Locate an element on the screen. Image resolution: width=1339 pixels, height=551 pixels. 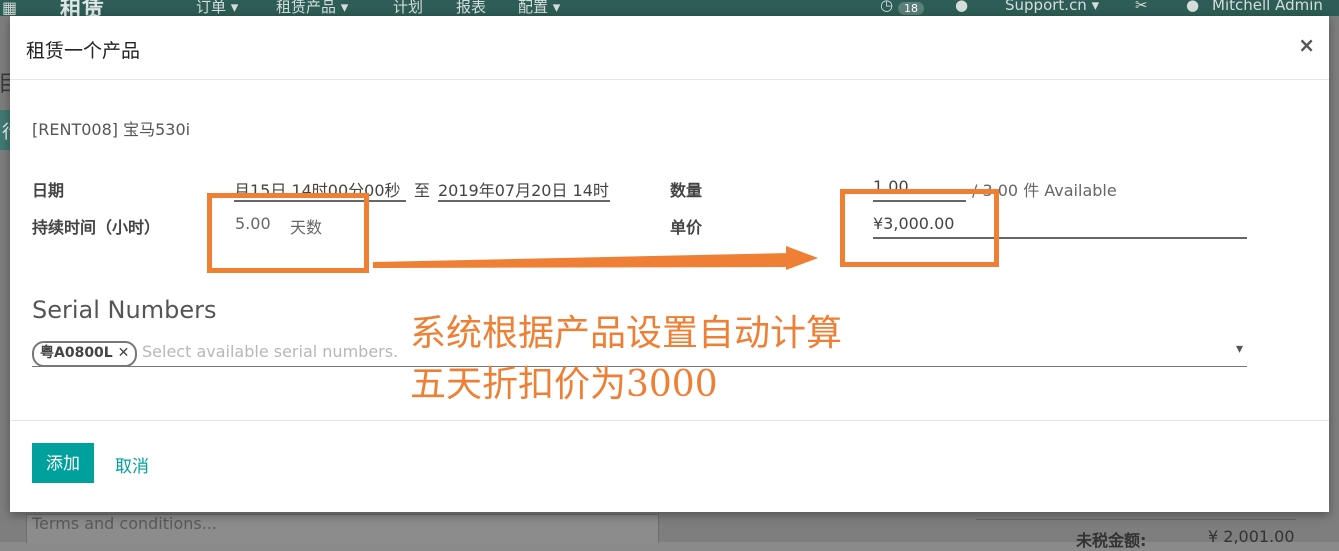
annotation-line-1: 系统根据产品设置自动计算 is located at coordinates (626, 333).